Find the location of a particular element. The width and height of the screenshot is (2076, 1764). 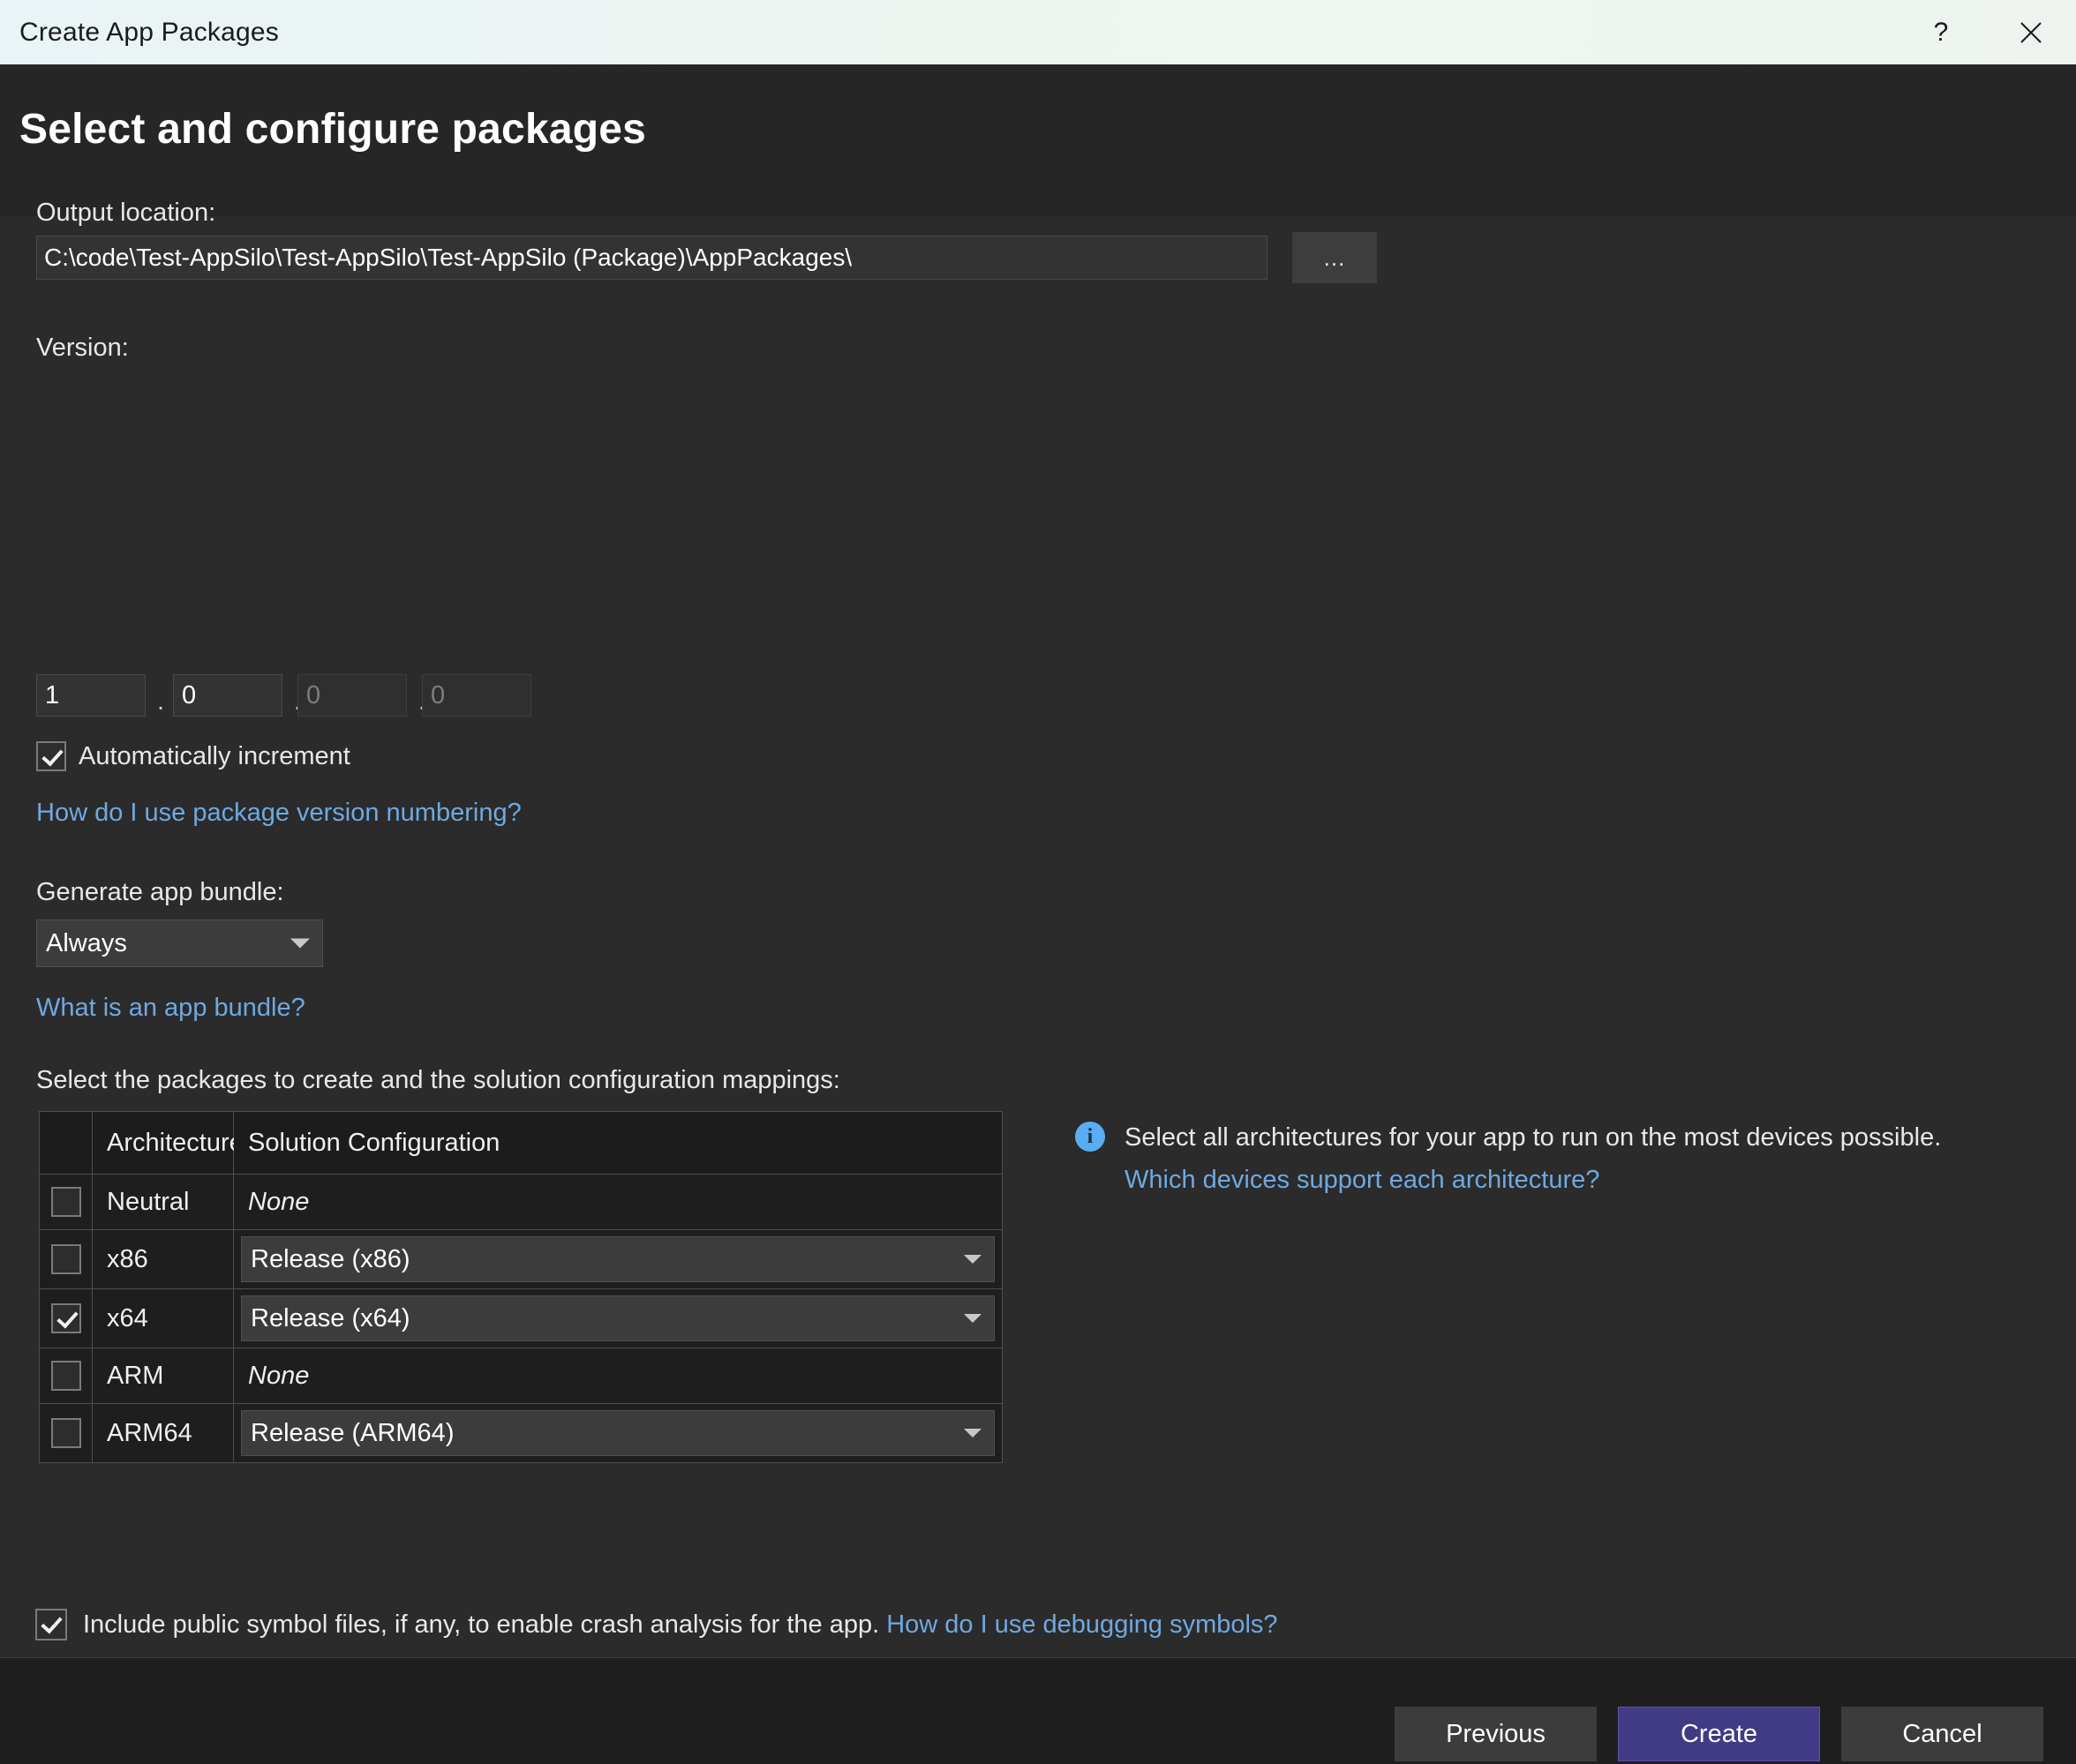

table-row: Neutral None is located at coordinates (521, 1202).